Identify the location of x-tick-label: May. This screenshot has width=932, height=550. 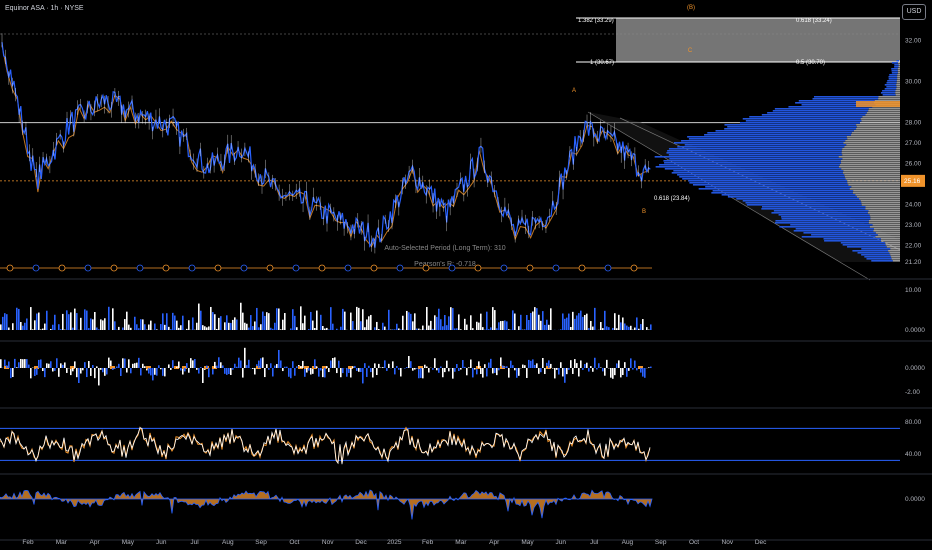
(527, 542).